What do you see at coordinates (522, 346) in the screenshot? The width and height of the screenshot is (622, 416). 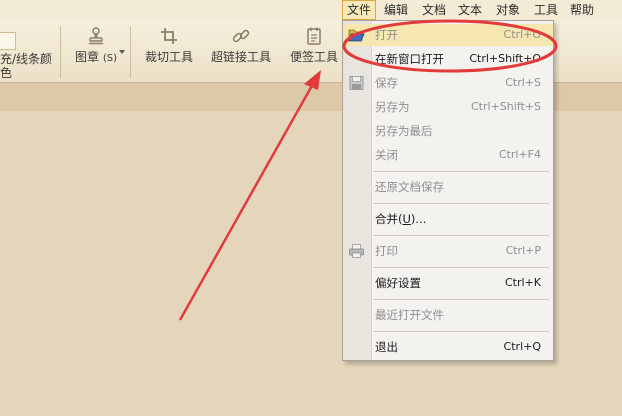 I see `exit-shortcut: Ctrl+Q` at bounding box center [522, 346].